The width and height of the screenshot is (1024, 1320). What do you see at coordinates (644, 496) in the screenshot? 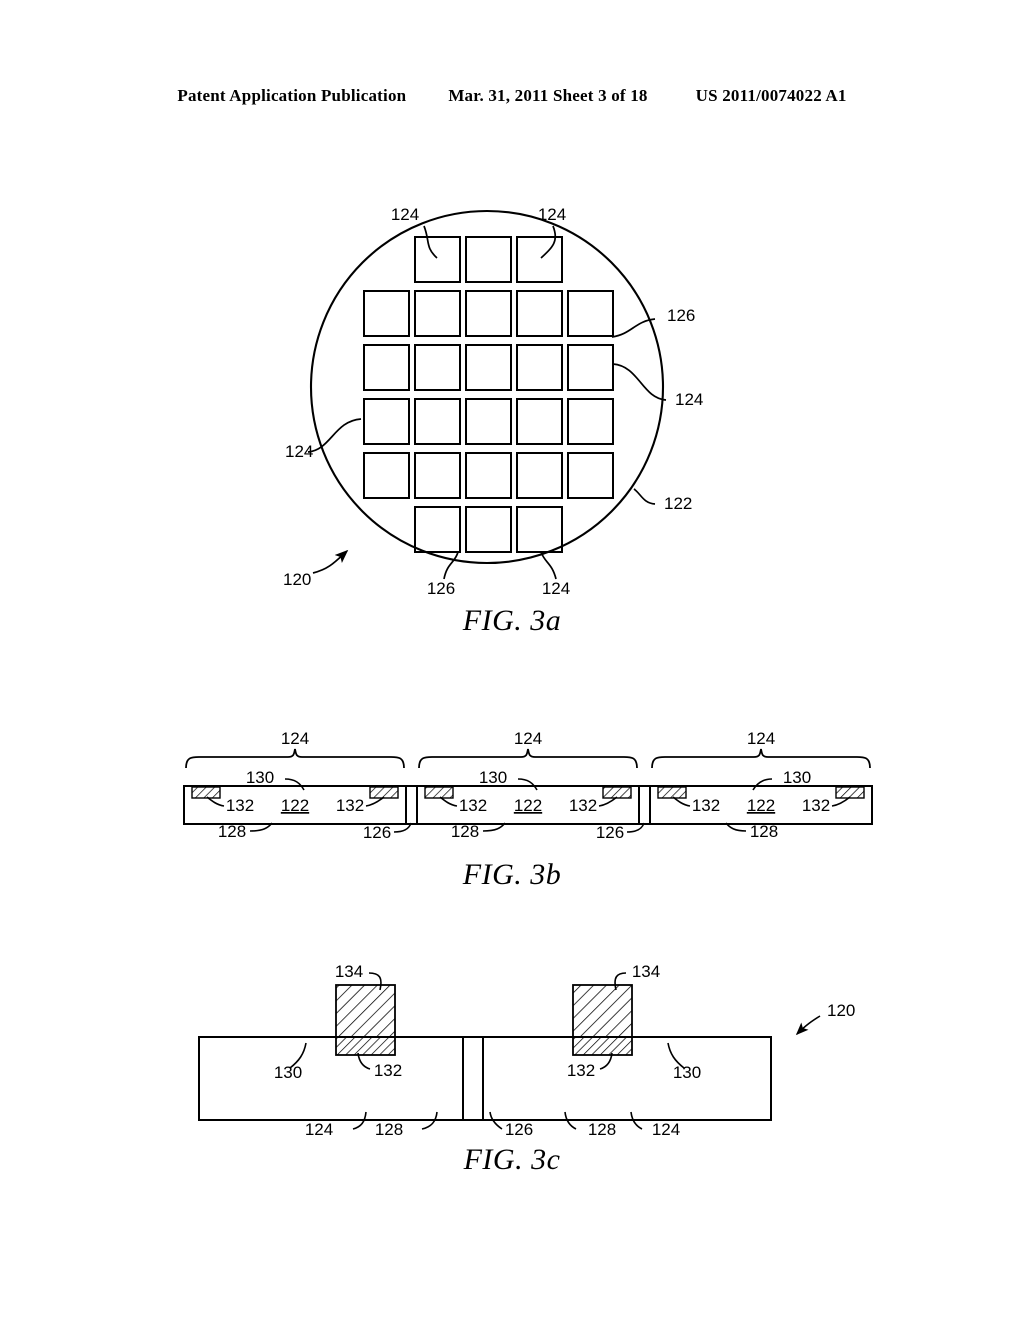
I see `leader-122-right` at bounding box center [644, 496].